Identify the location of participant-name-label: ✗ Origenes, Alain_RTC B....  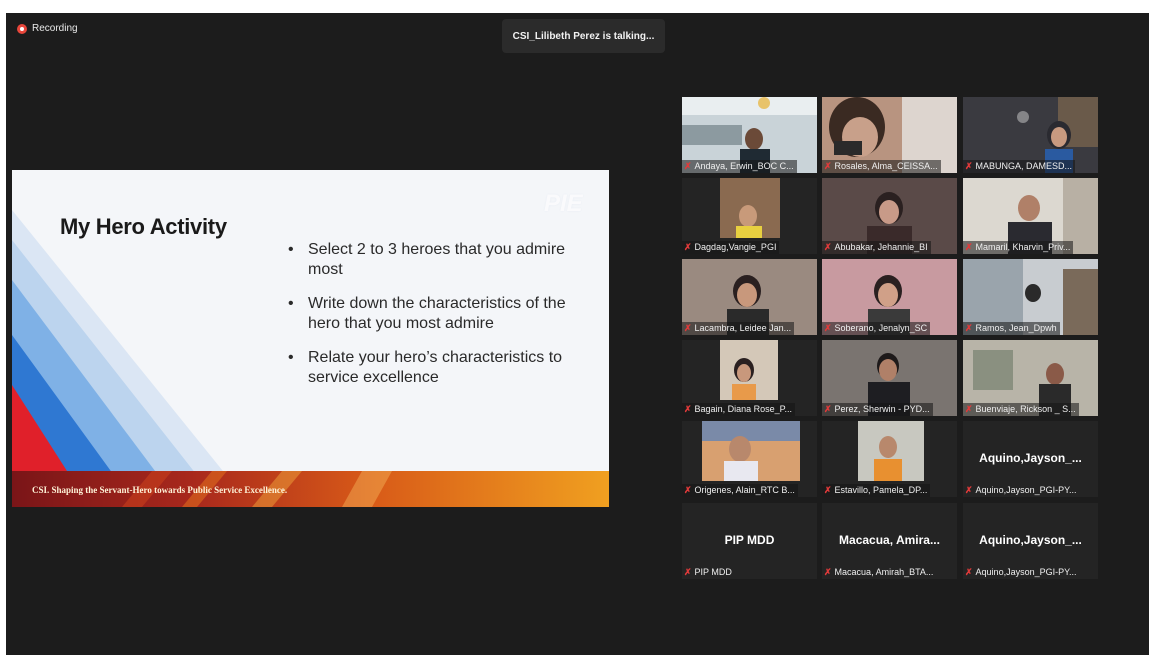
(740, 490).